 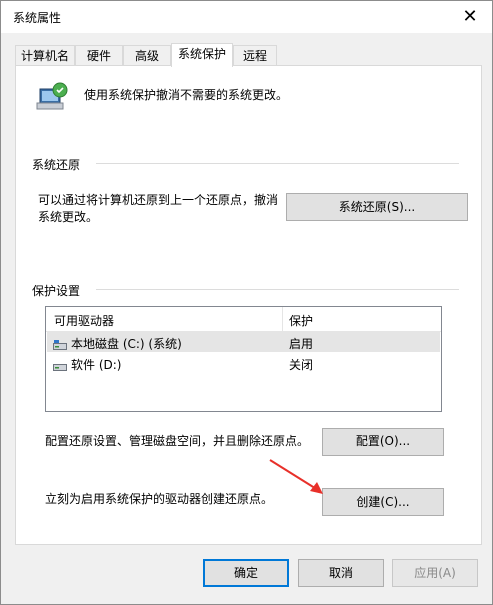 What do you see at coordinates (243, 319) in the screenshot?
I see `list-header: 可用驱动器 保护` at bounding box center [243, 319].